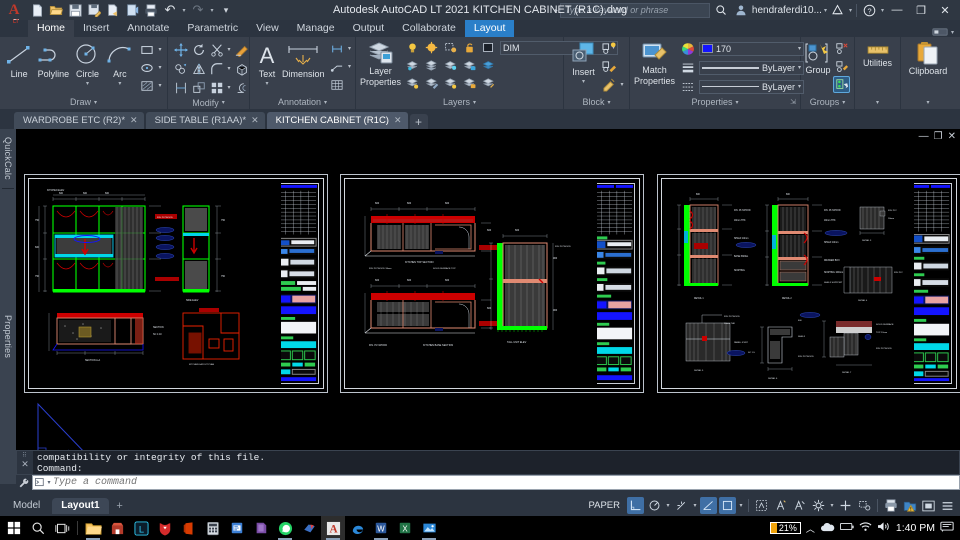  I want to click on layer-properties-tool: Layer Properties, so click(380, 63).